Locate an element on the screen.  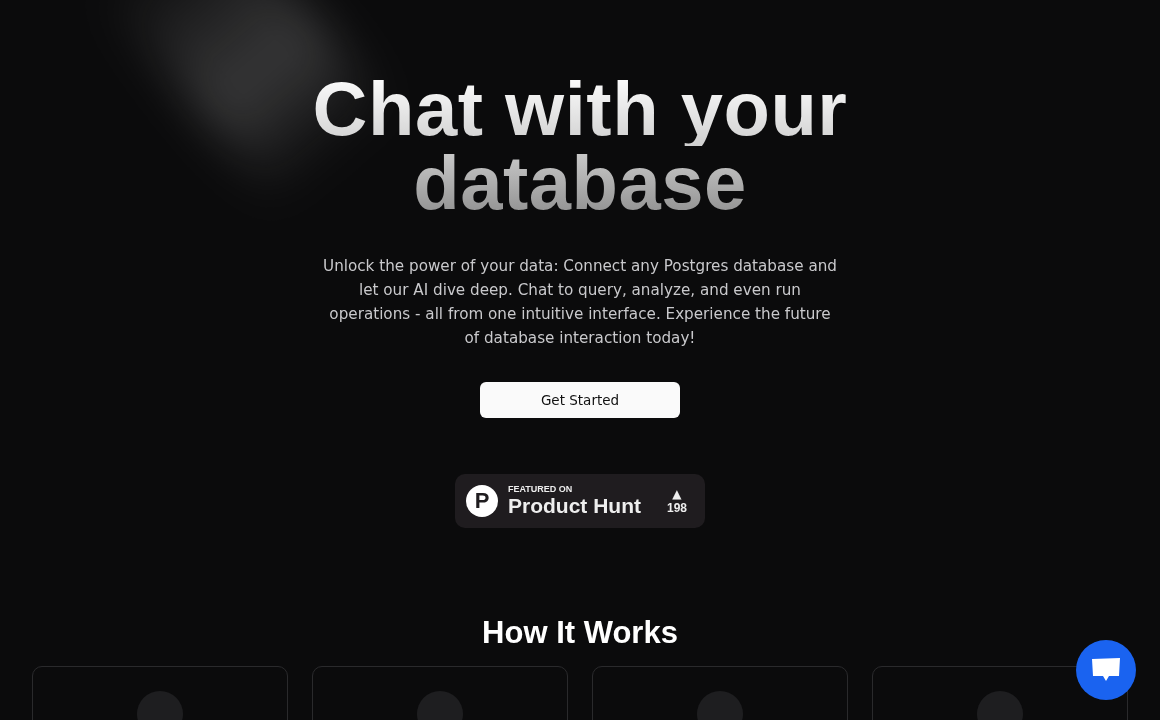
hero-description: Unlock the power of your data: Connect any Postgres database and let our AI dive deep. Chat to query, analyze, and even run operations - all from one intuitive interface. Experience the future of database interaction today! is located at coordinates (580, 302).